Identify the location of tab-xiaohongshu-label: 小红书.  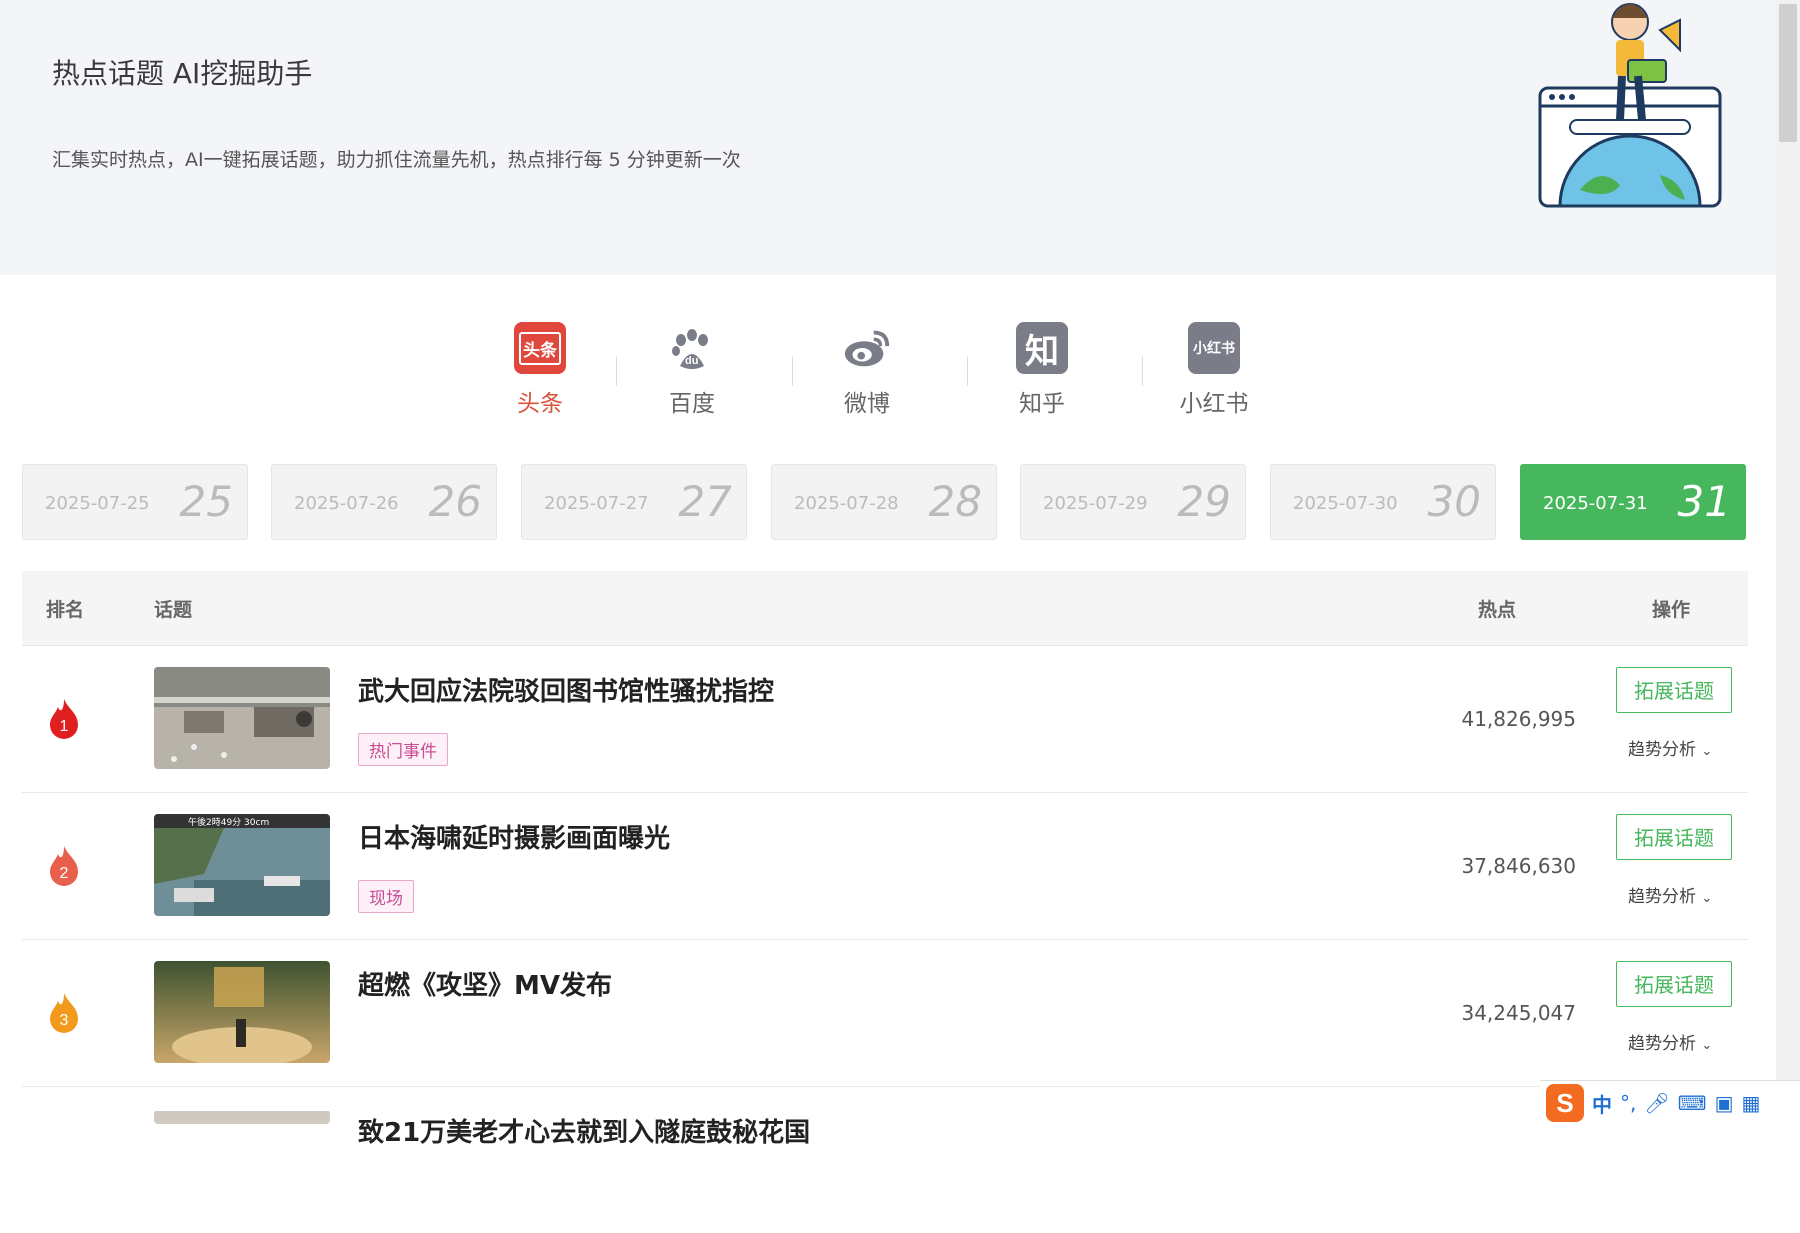
(1214, 404).